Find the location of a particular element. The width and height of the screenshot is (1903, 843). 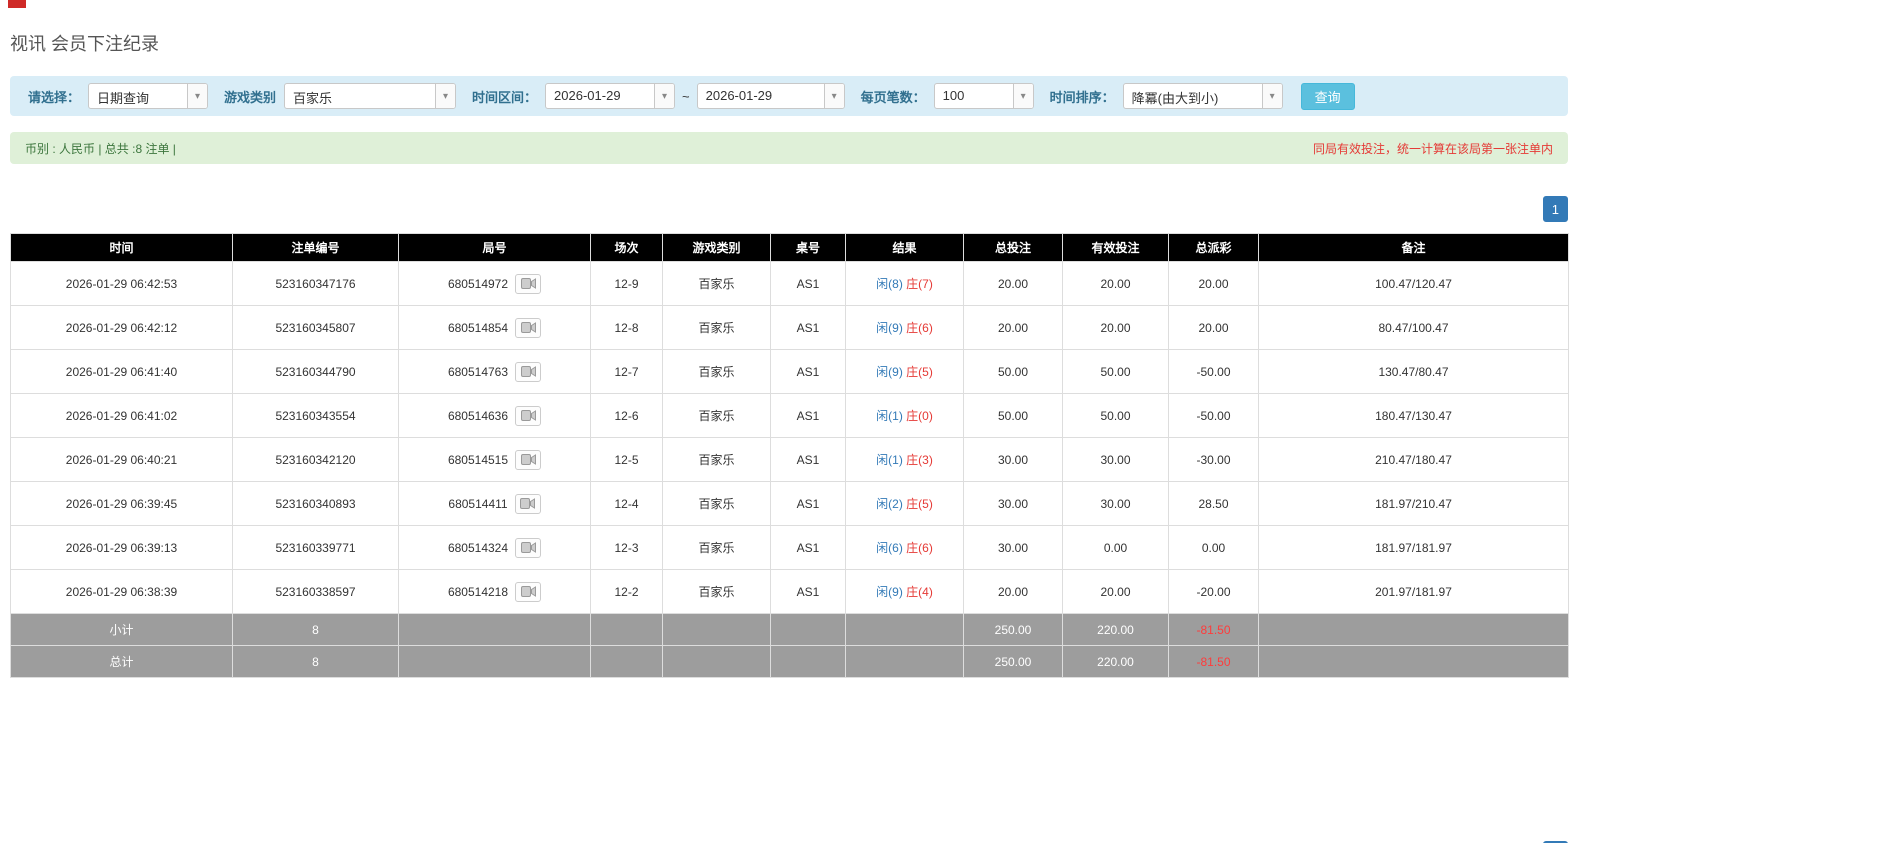

date-to-select: 2026-01-29 ▾ is located at coordinates (770, 96).